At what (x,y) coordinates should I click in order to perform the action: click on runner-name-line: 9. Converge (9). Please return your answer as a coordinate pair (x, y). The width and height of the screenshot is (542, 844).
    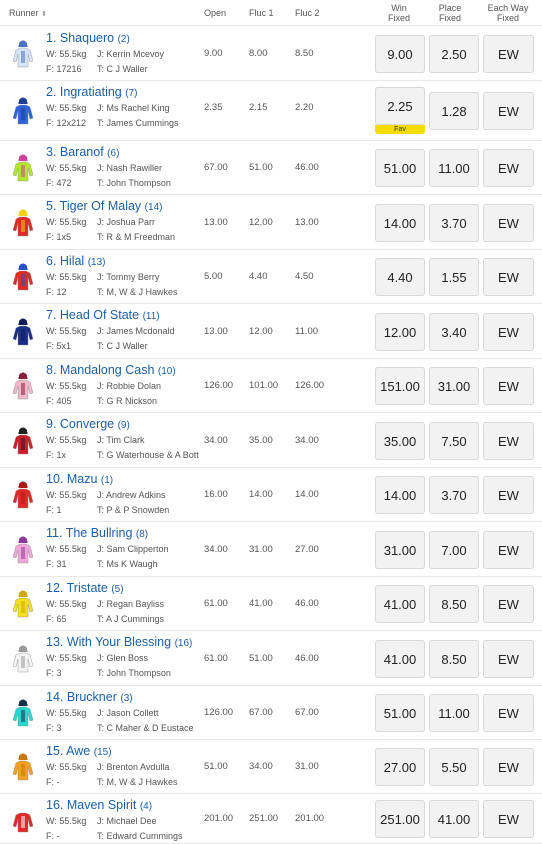
    Looking at the image, I should click on (88, 425).